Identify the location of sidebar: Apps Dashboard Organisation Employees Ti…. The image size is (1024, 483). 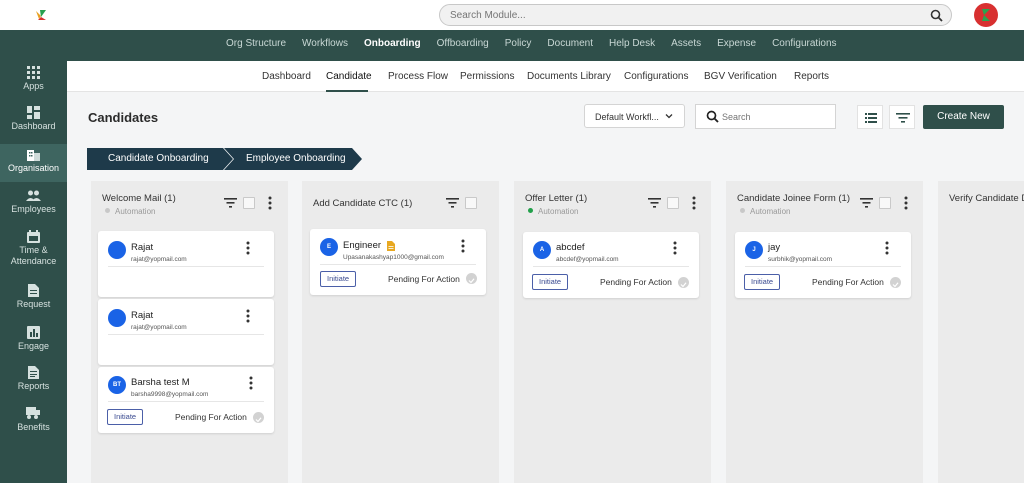
(33, 271).